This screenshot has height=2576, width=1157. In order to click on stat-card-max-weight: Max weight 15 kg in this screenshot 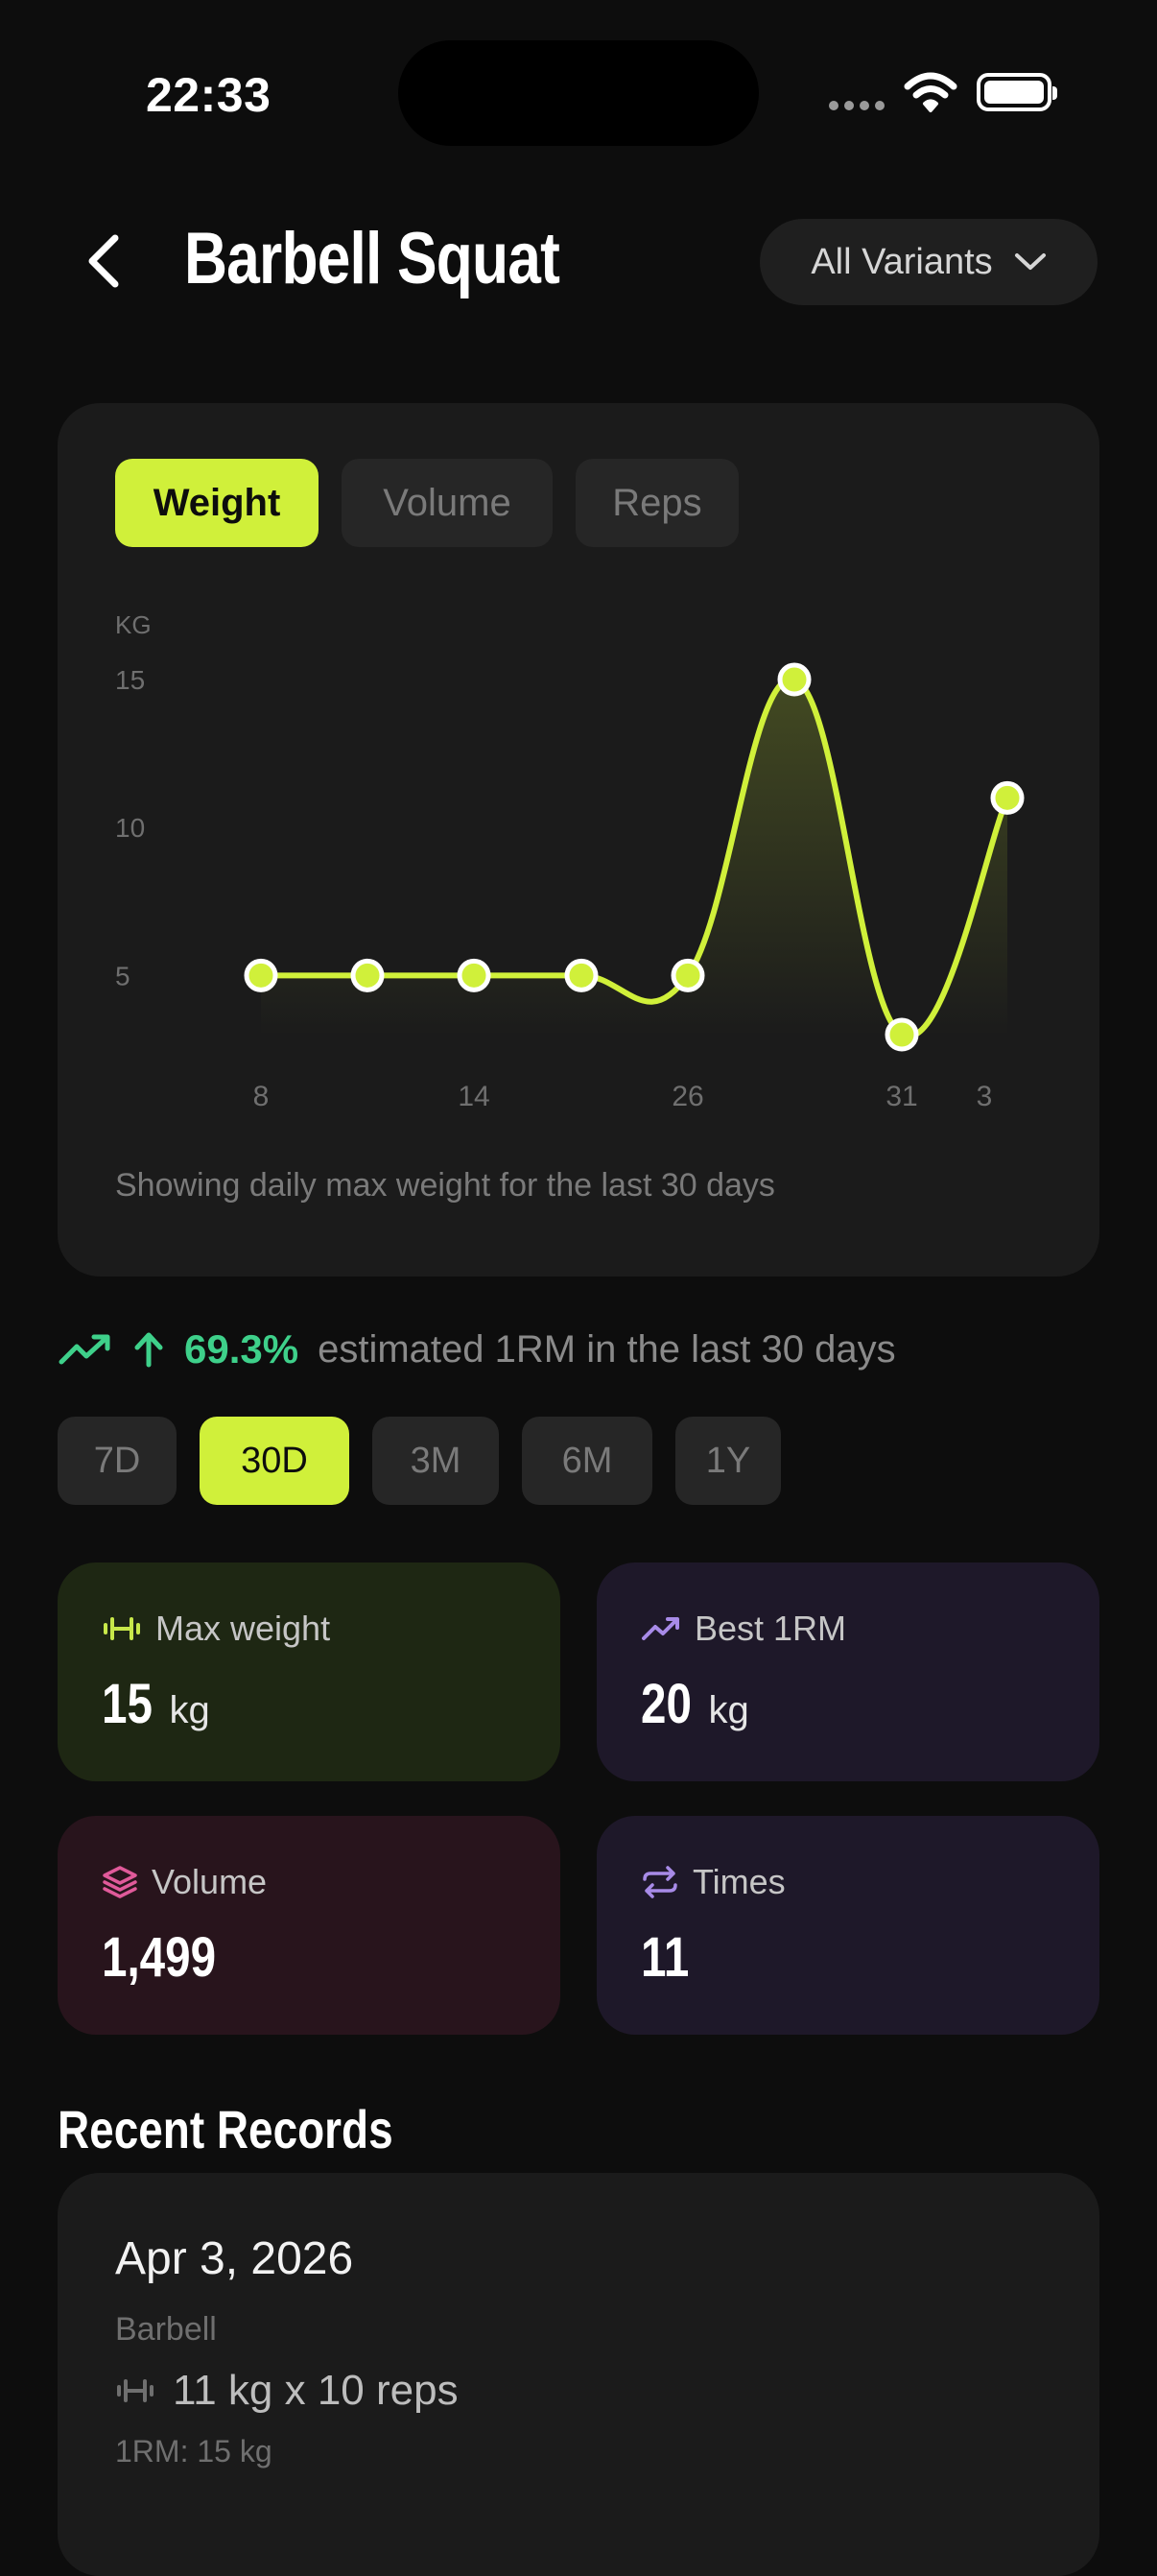, I will do `click(309, 1671)`.